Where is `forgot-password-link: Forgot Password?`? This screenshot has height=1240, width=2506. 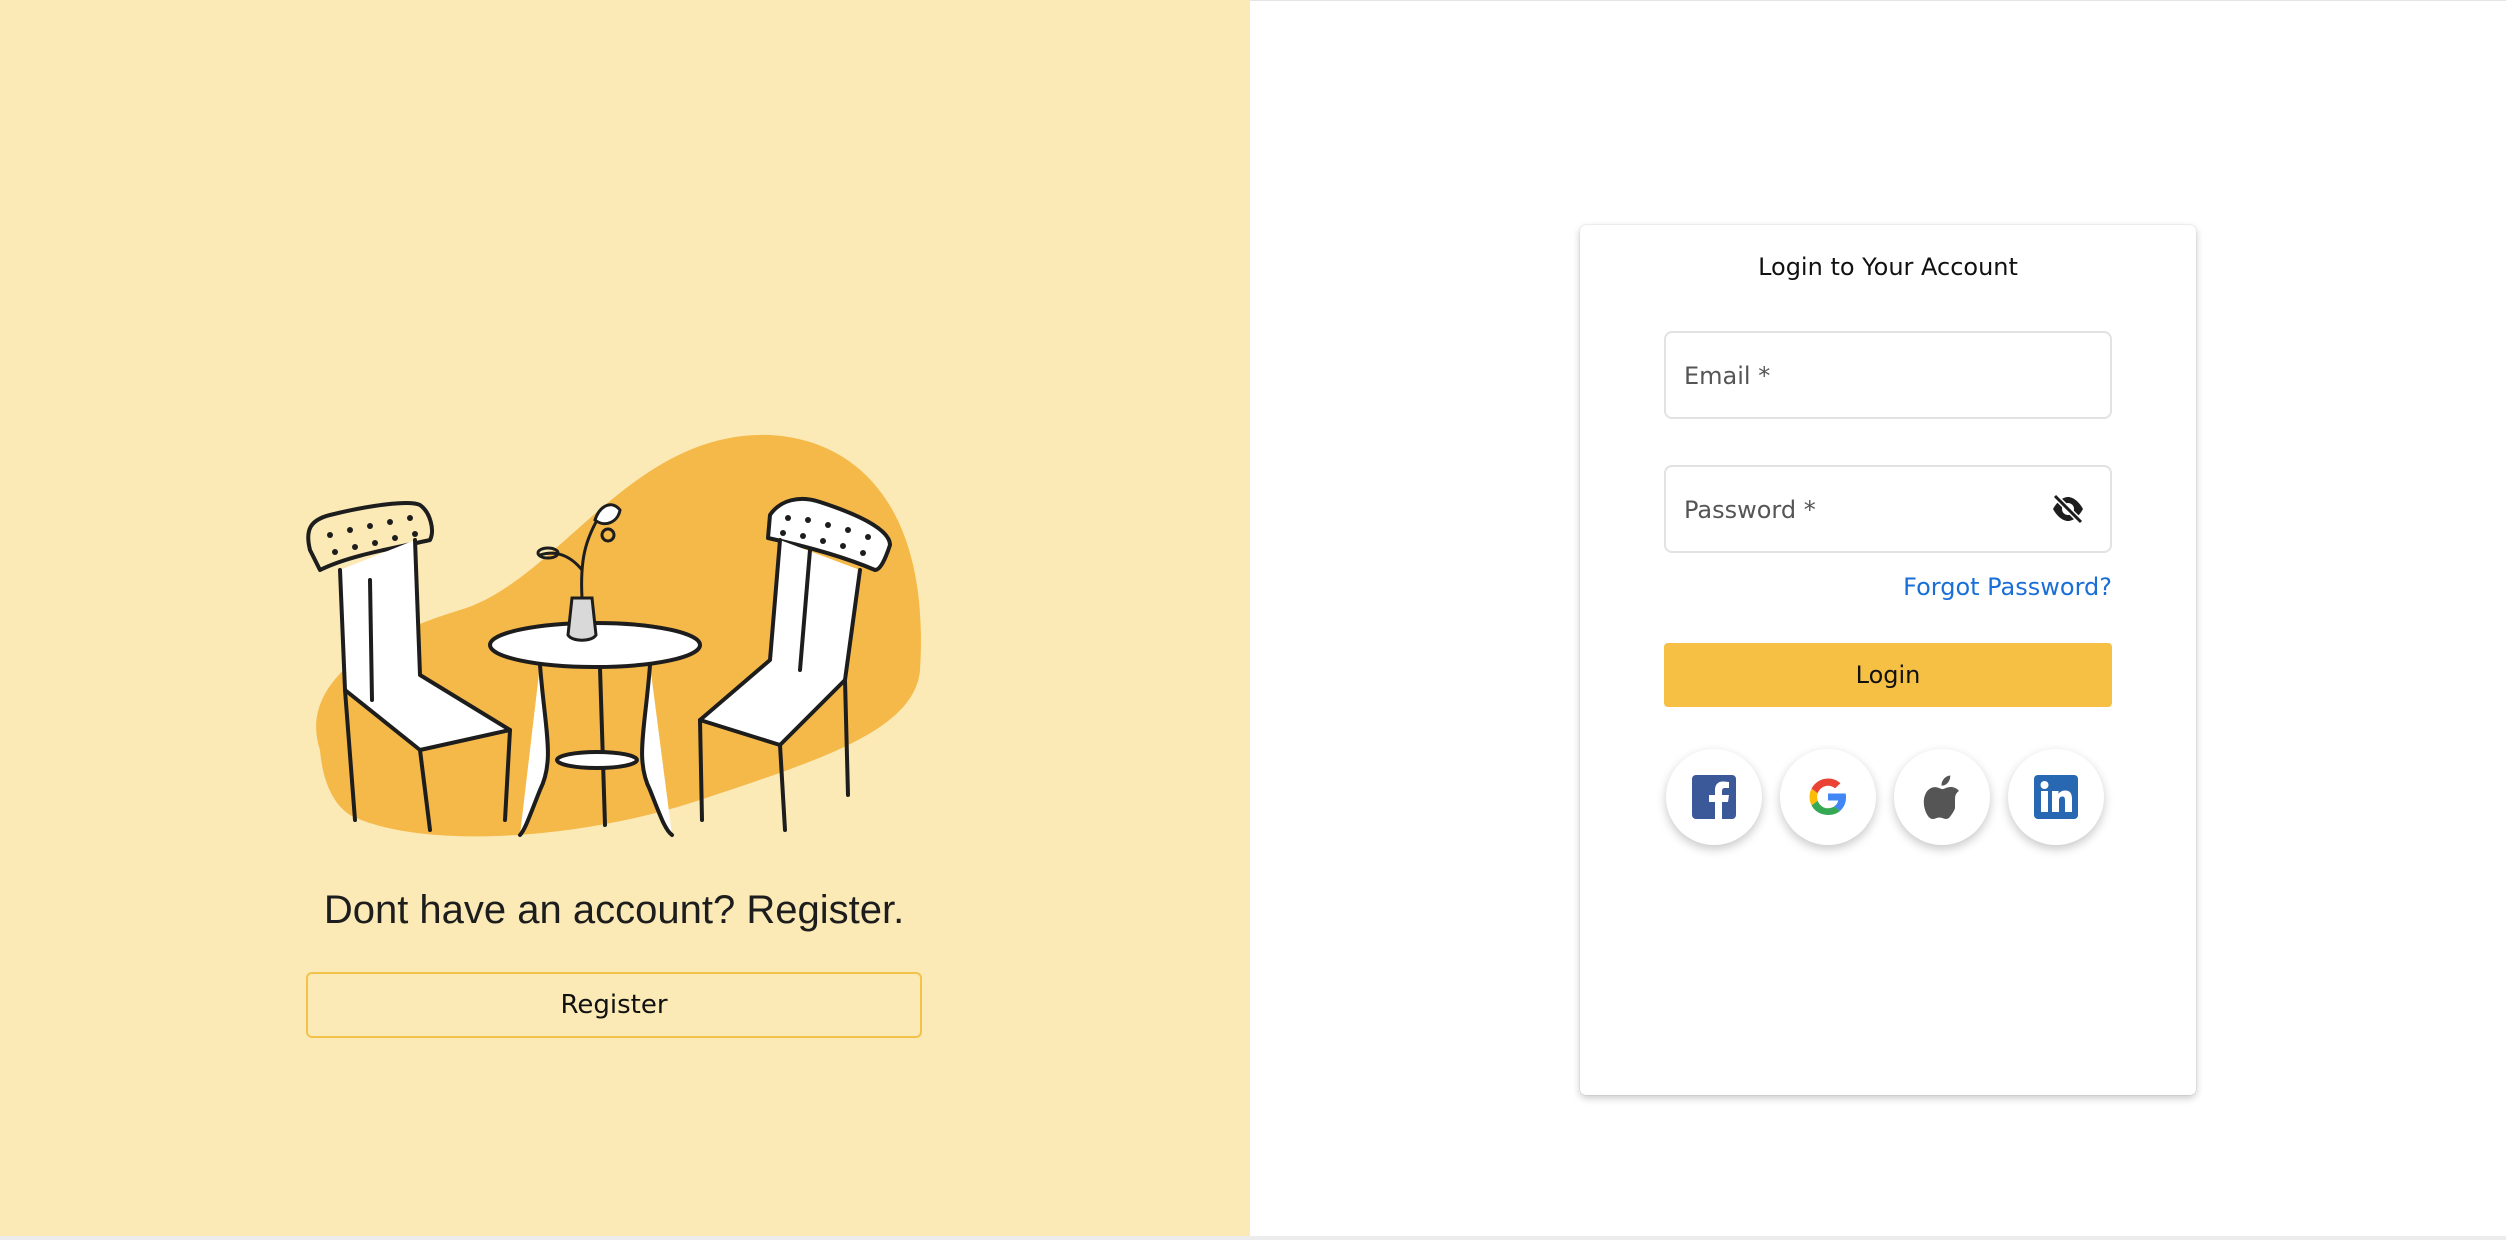 forgot-password-link: Forgot Password? is located at coordinates (2007, 587).